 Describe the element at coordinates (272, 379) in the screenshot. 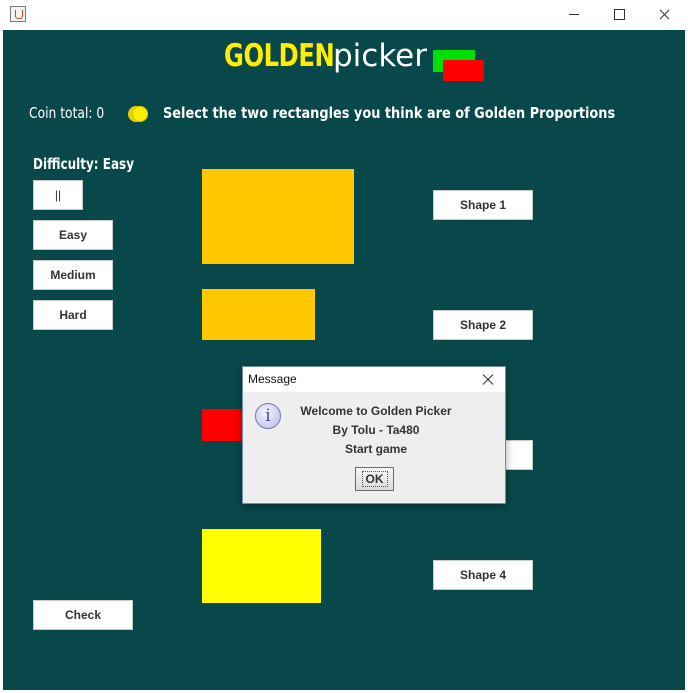

I see `dialog-title: Message` at that location.